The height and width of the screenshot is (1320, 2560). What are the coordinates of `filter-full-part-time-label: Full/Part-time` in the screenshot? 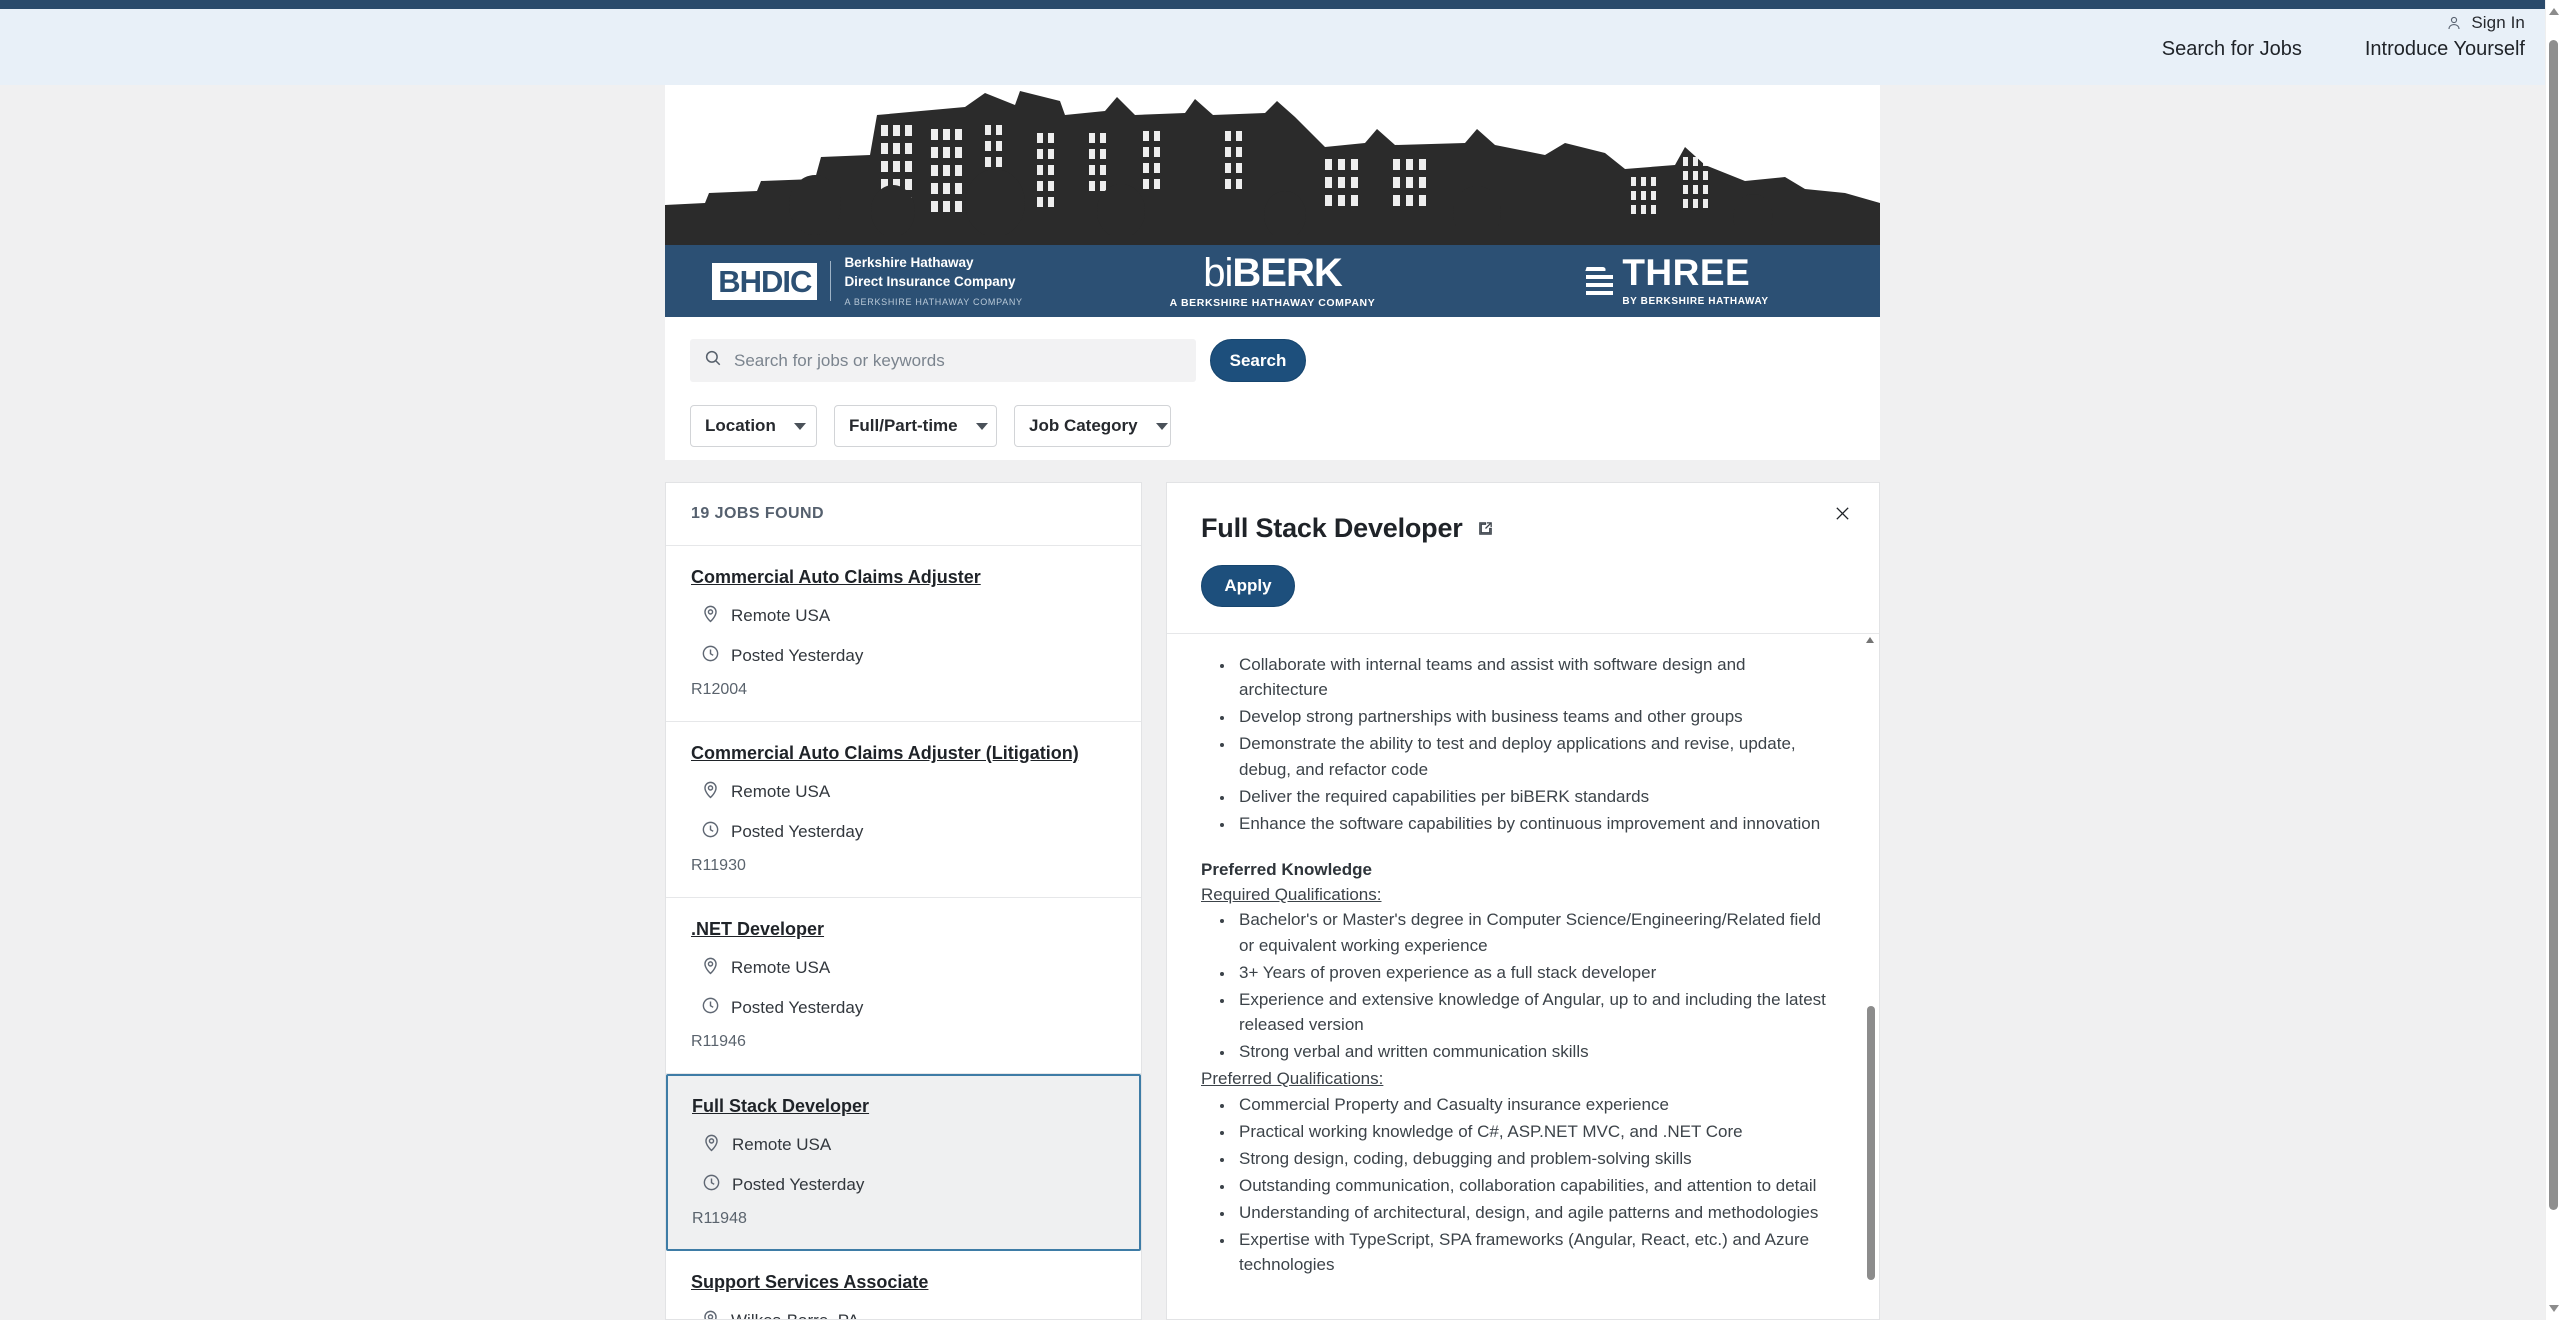 It's located at (903, 425).